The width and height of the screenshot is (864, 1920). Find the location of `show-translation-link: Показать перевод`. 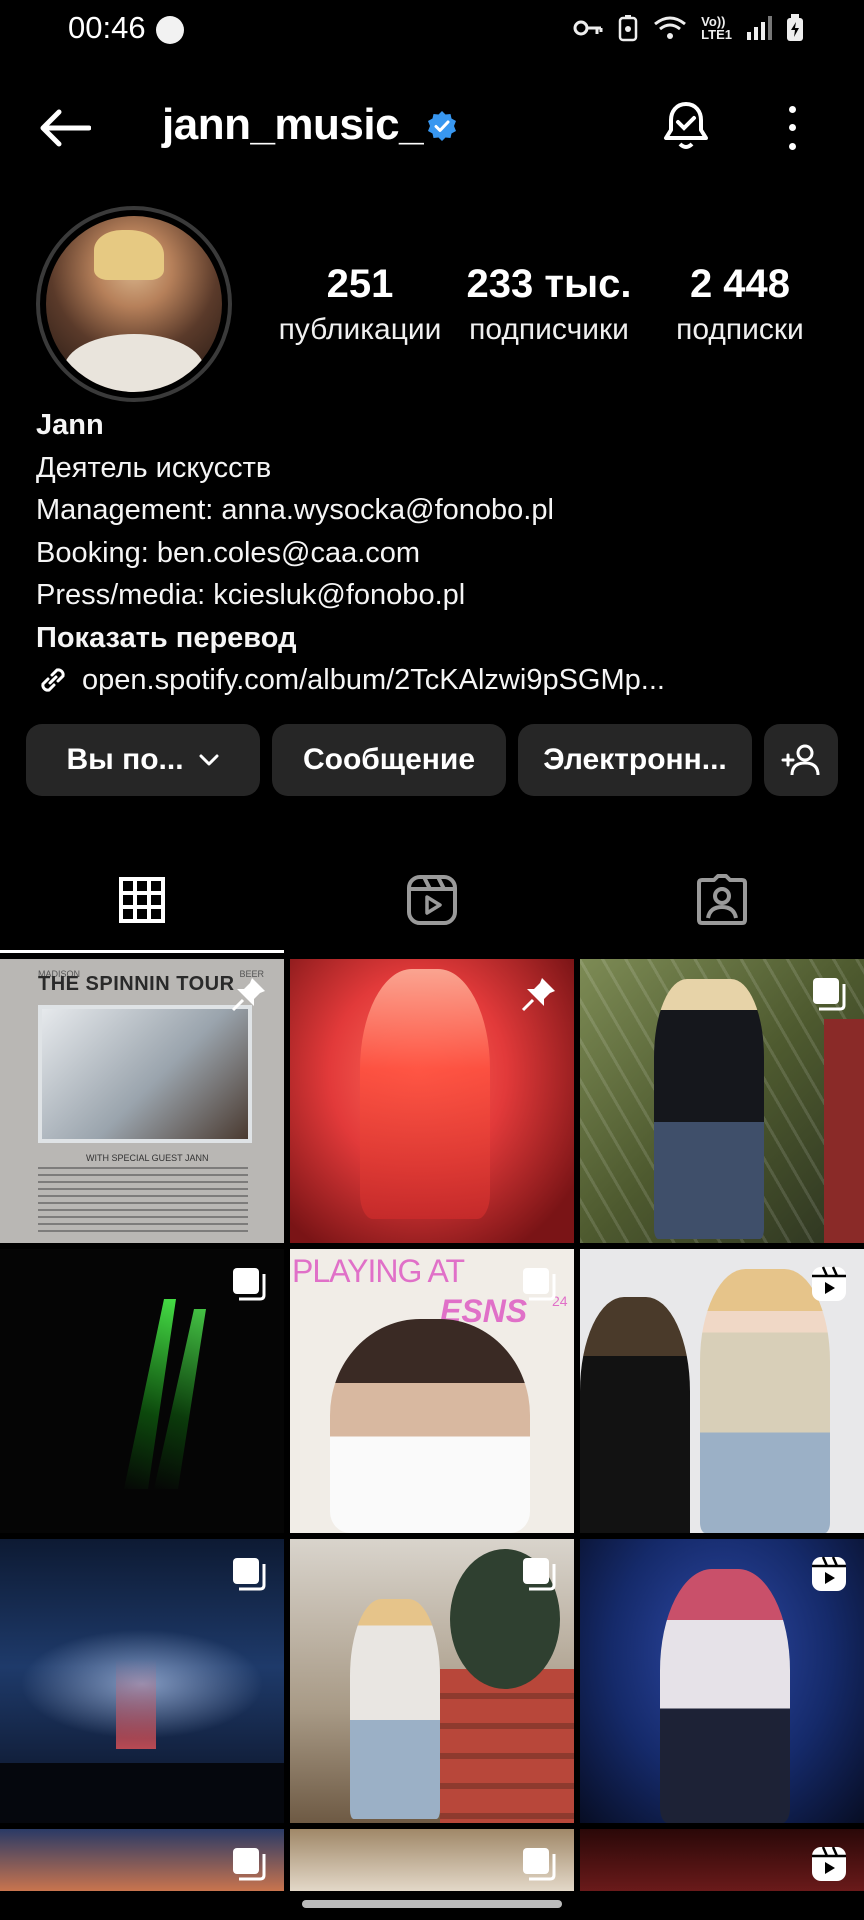

show-translation-link: Показать перевод is located at coordinates (350, 638).